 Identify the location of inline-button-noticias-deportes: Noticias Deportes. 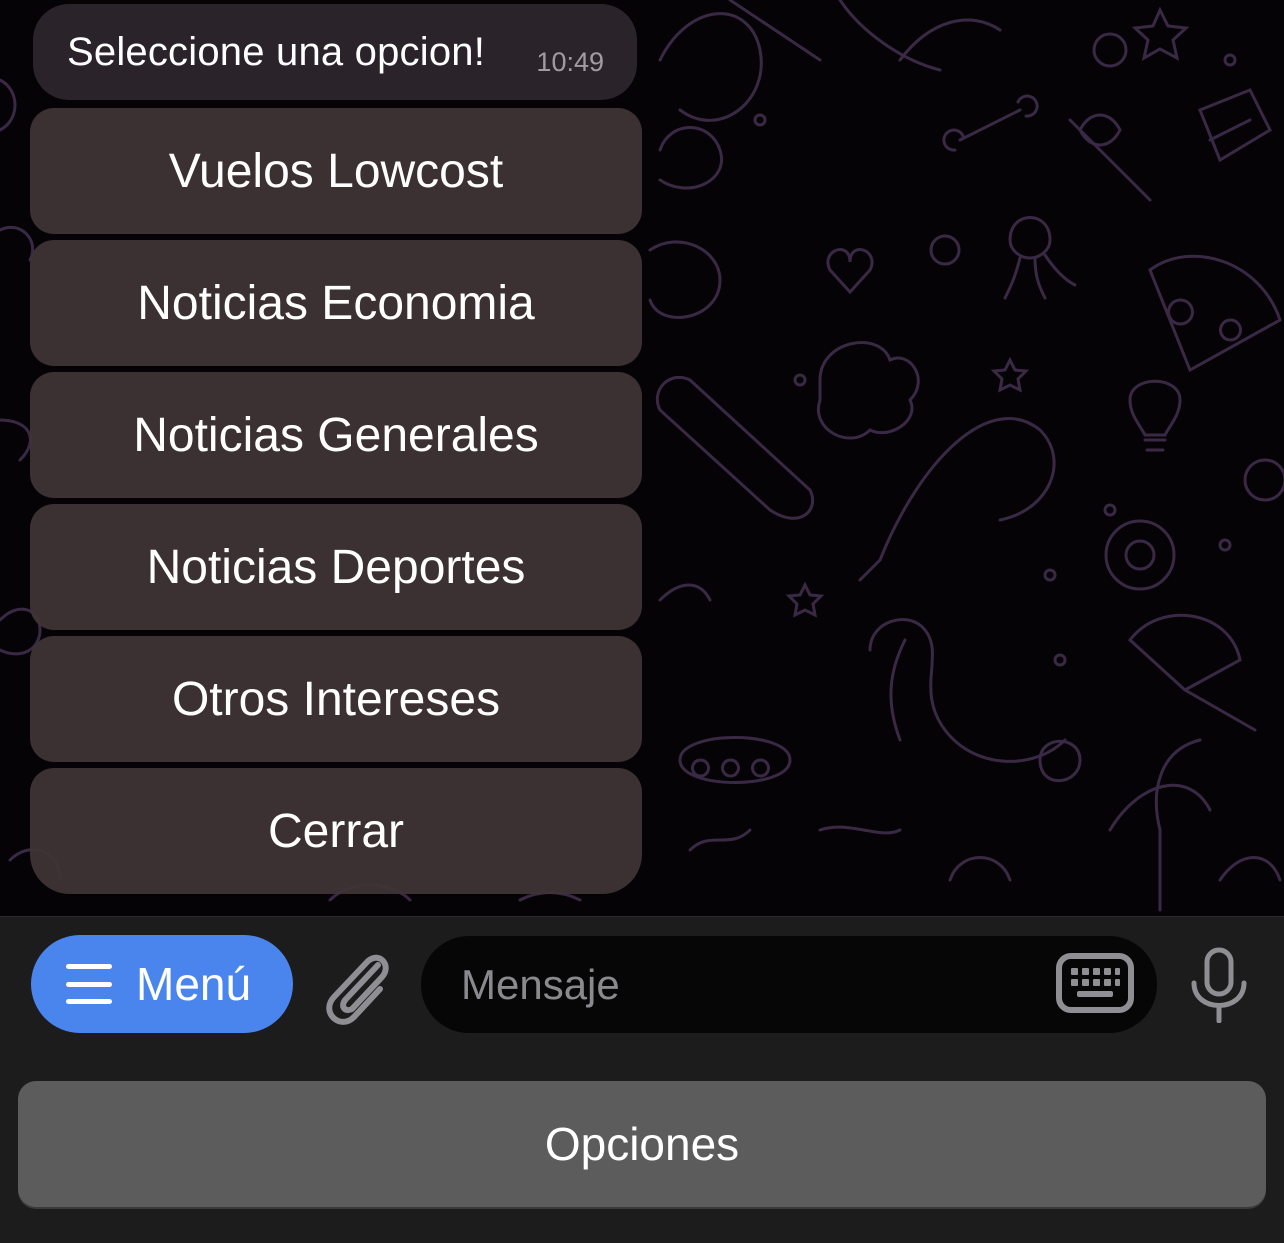
(336, 567).